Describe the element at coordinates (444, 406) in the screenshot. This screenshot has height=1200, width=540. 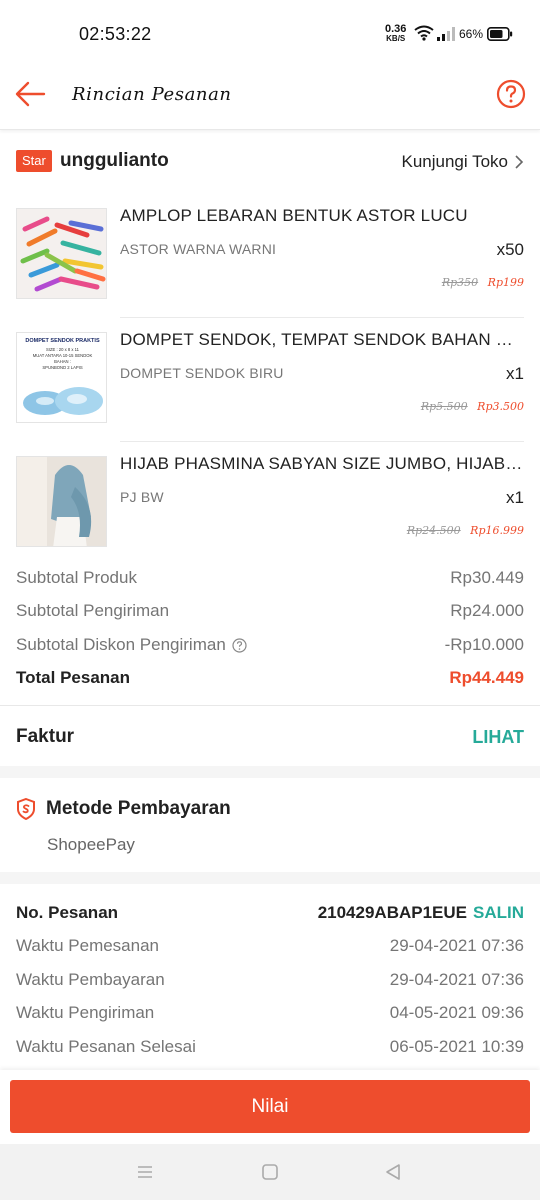
I see `original-price: Rp5.500` at that location.